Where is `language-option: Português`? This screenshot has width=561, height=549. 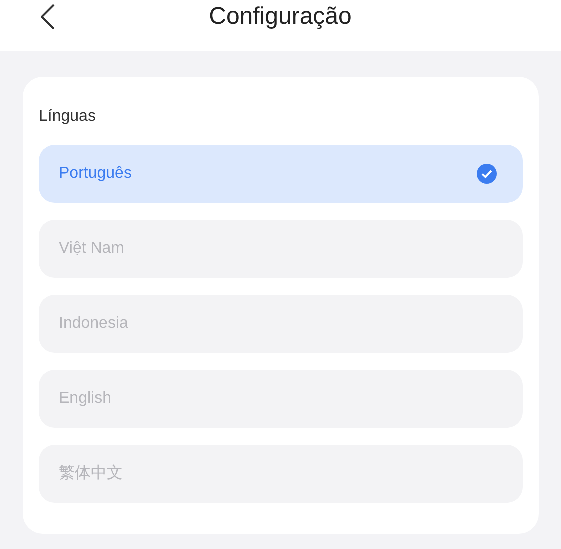 language-option: Português is located at coordinates (281, 174).